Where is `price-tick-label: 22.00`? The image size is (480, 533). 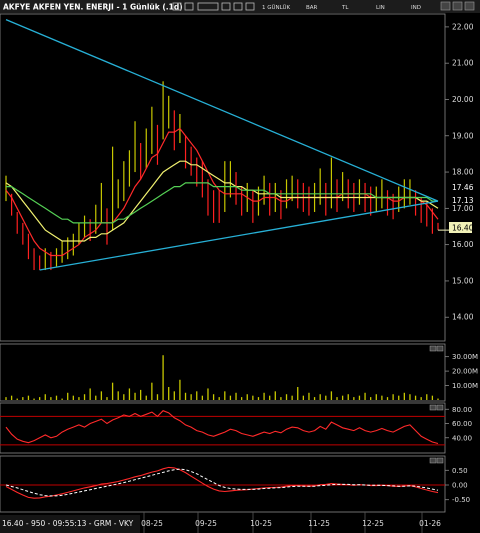 price-tick-label: 22.00 is located at coordinates (463, 26).